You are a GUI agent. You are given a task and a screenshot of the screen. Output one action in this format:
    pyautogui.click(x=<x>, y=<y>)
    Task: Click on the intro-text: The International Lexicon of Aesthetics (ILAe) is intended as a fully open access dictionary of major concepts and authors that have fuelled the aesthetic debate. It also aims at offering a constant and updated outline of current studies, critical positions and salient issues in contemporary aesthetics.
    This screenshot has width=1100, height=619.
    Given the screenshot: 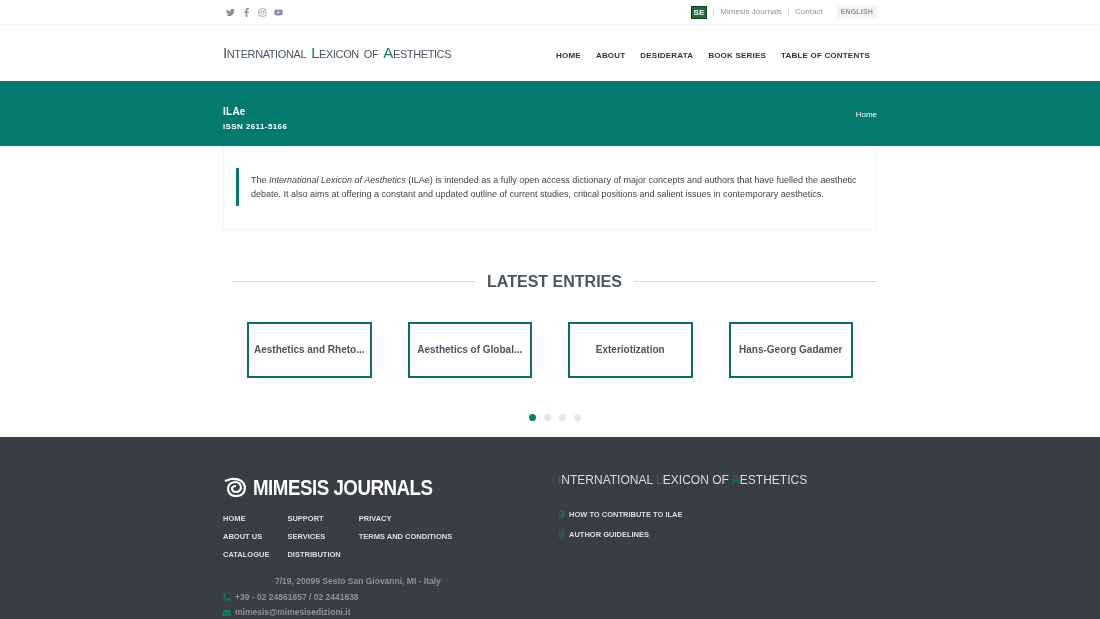 What is the action you would take?
    pyautogui.click(x=554, y=188)
    